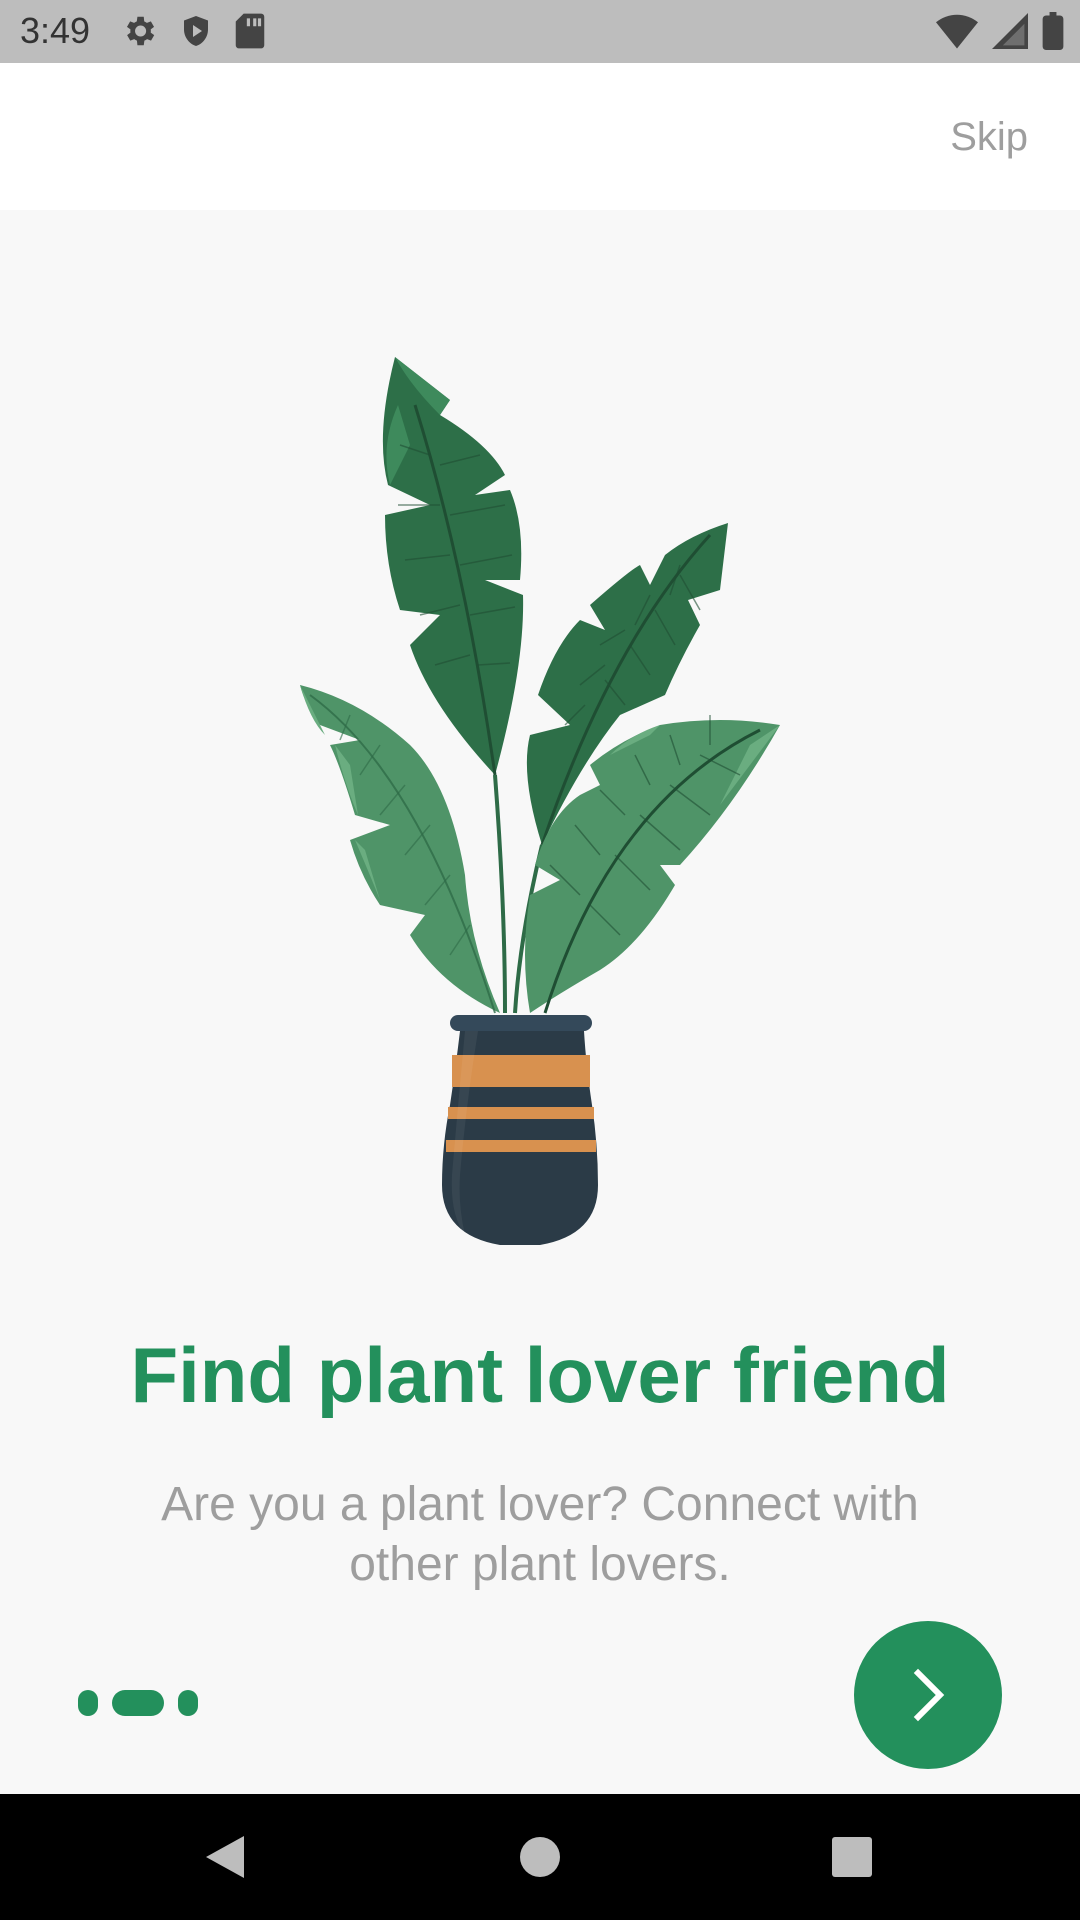  Describe the element at coordinates (139, 31) in the screenshot. I see `gear-icon` at that location.